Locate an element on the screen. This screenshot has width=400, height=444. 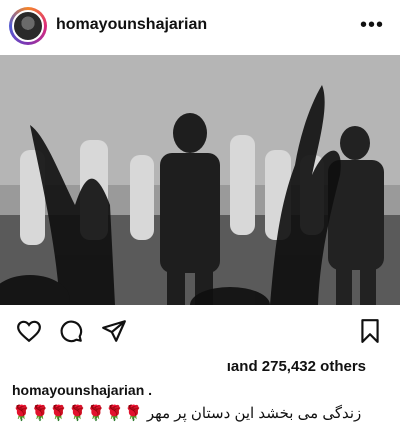
username: homayounshajarian is located at coordinates (131, 25).